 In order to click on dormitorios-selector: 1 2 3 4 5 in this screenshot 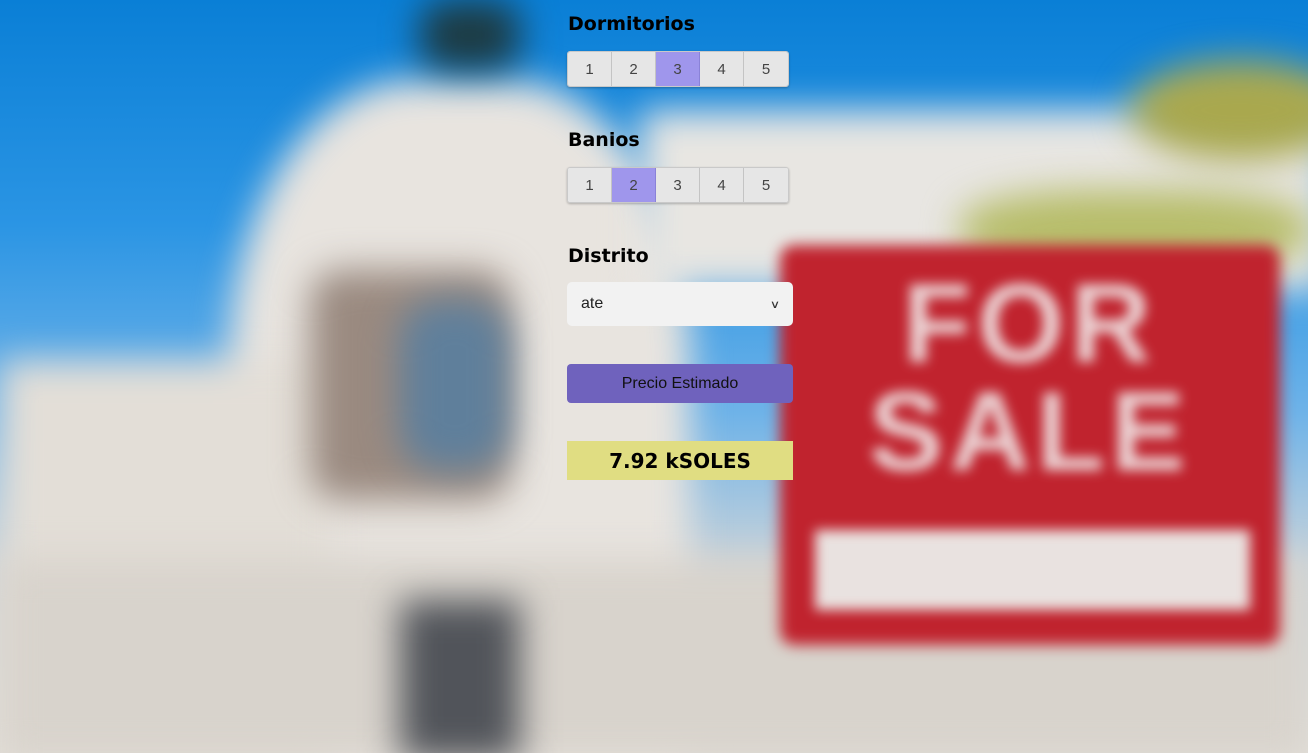, I will do `click(678, 69)`.